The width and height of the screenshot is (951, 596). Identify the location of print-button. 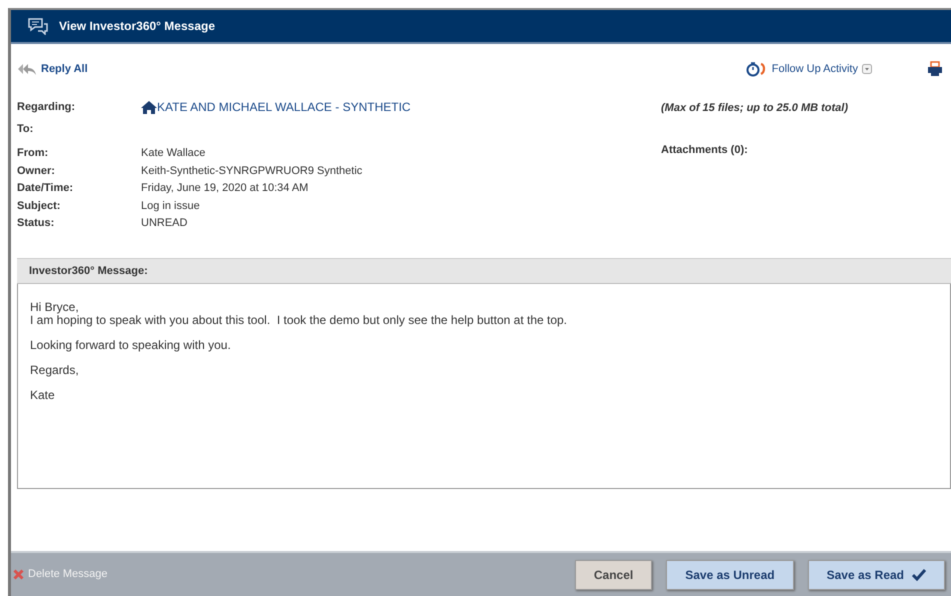
(935, 69).